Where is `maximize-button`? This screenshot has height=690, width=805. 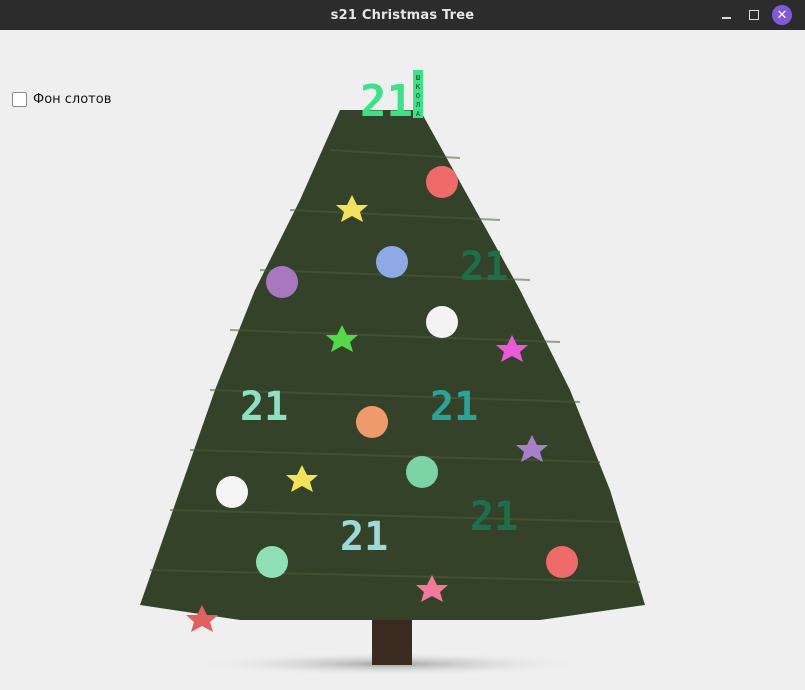
maximize-button is located at coordinates (754, 15).